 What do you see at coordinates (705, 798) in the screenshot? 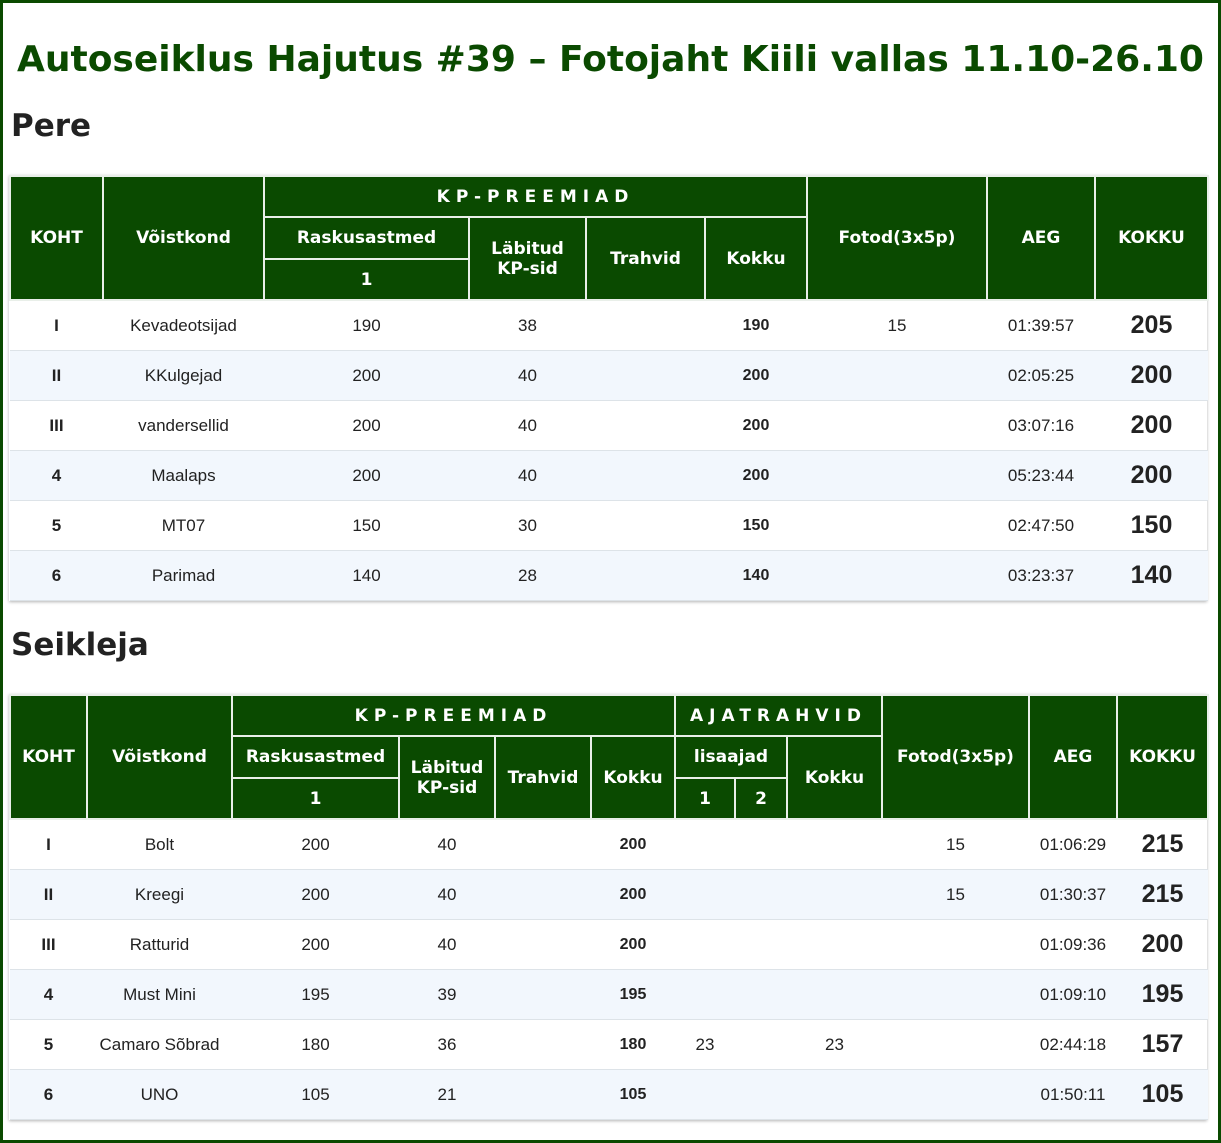
I see `col-header-lisa-1: 1` at bounding box center [705, 798].